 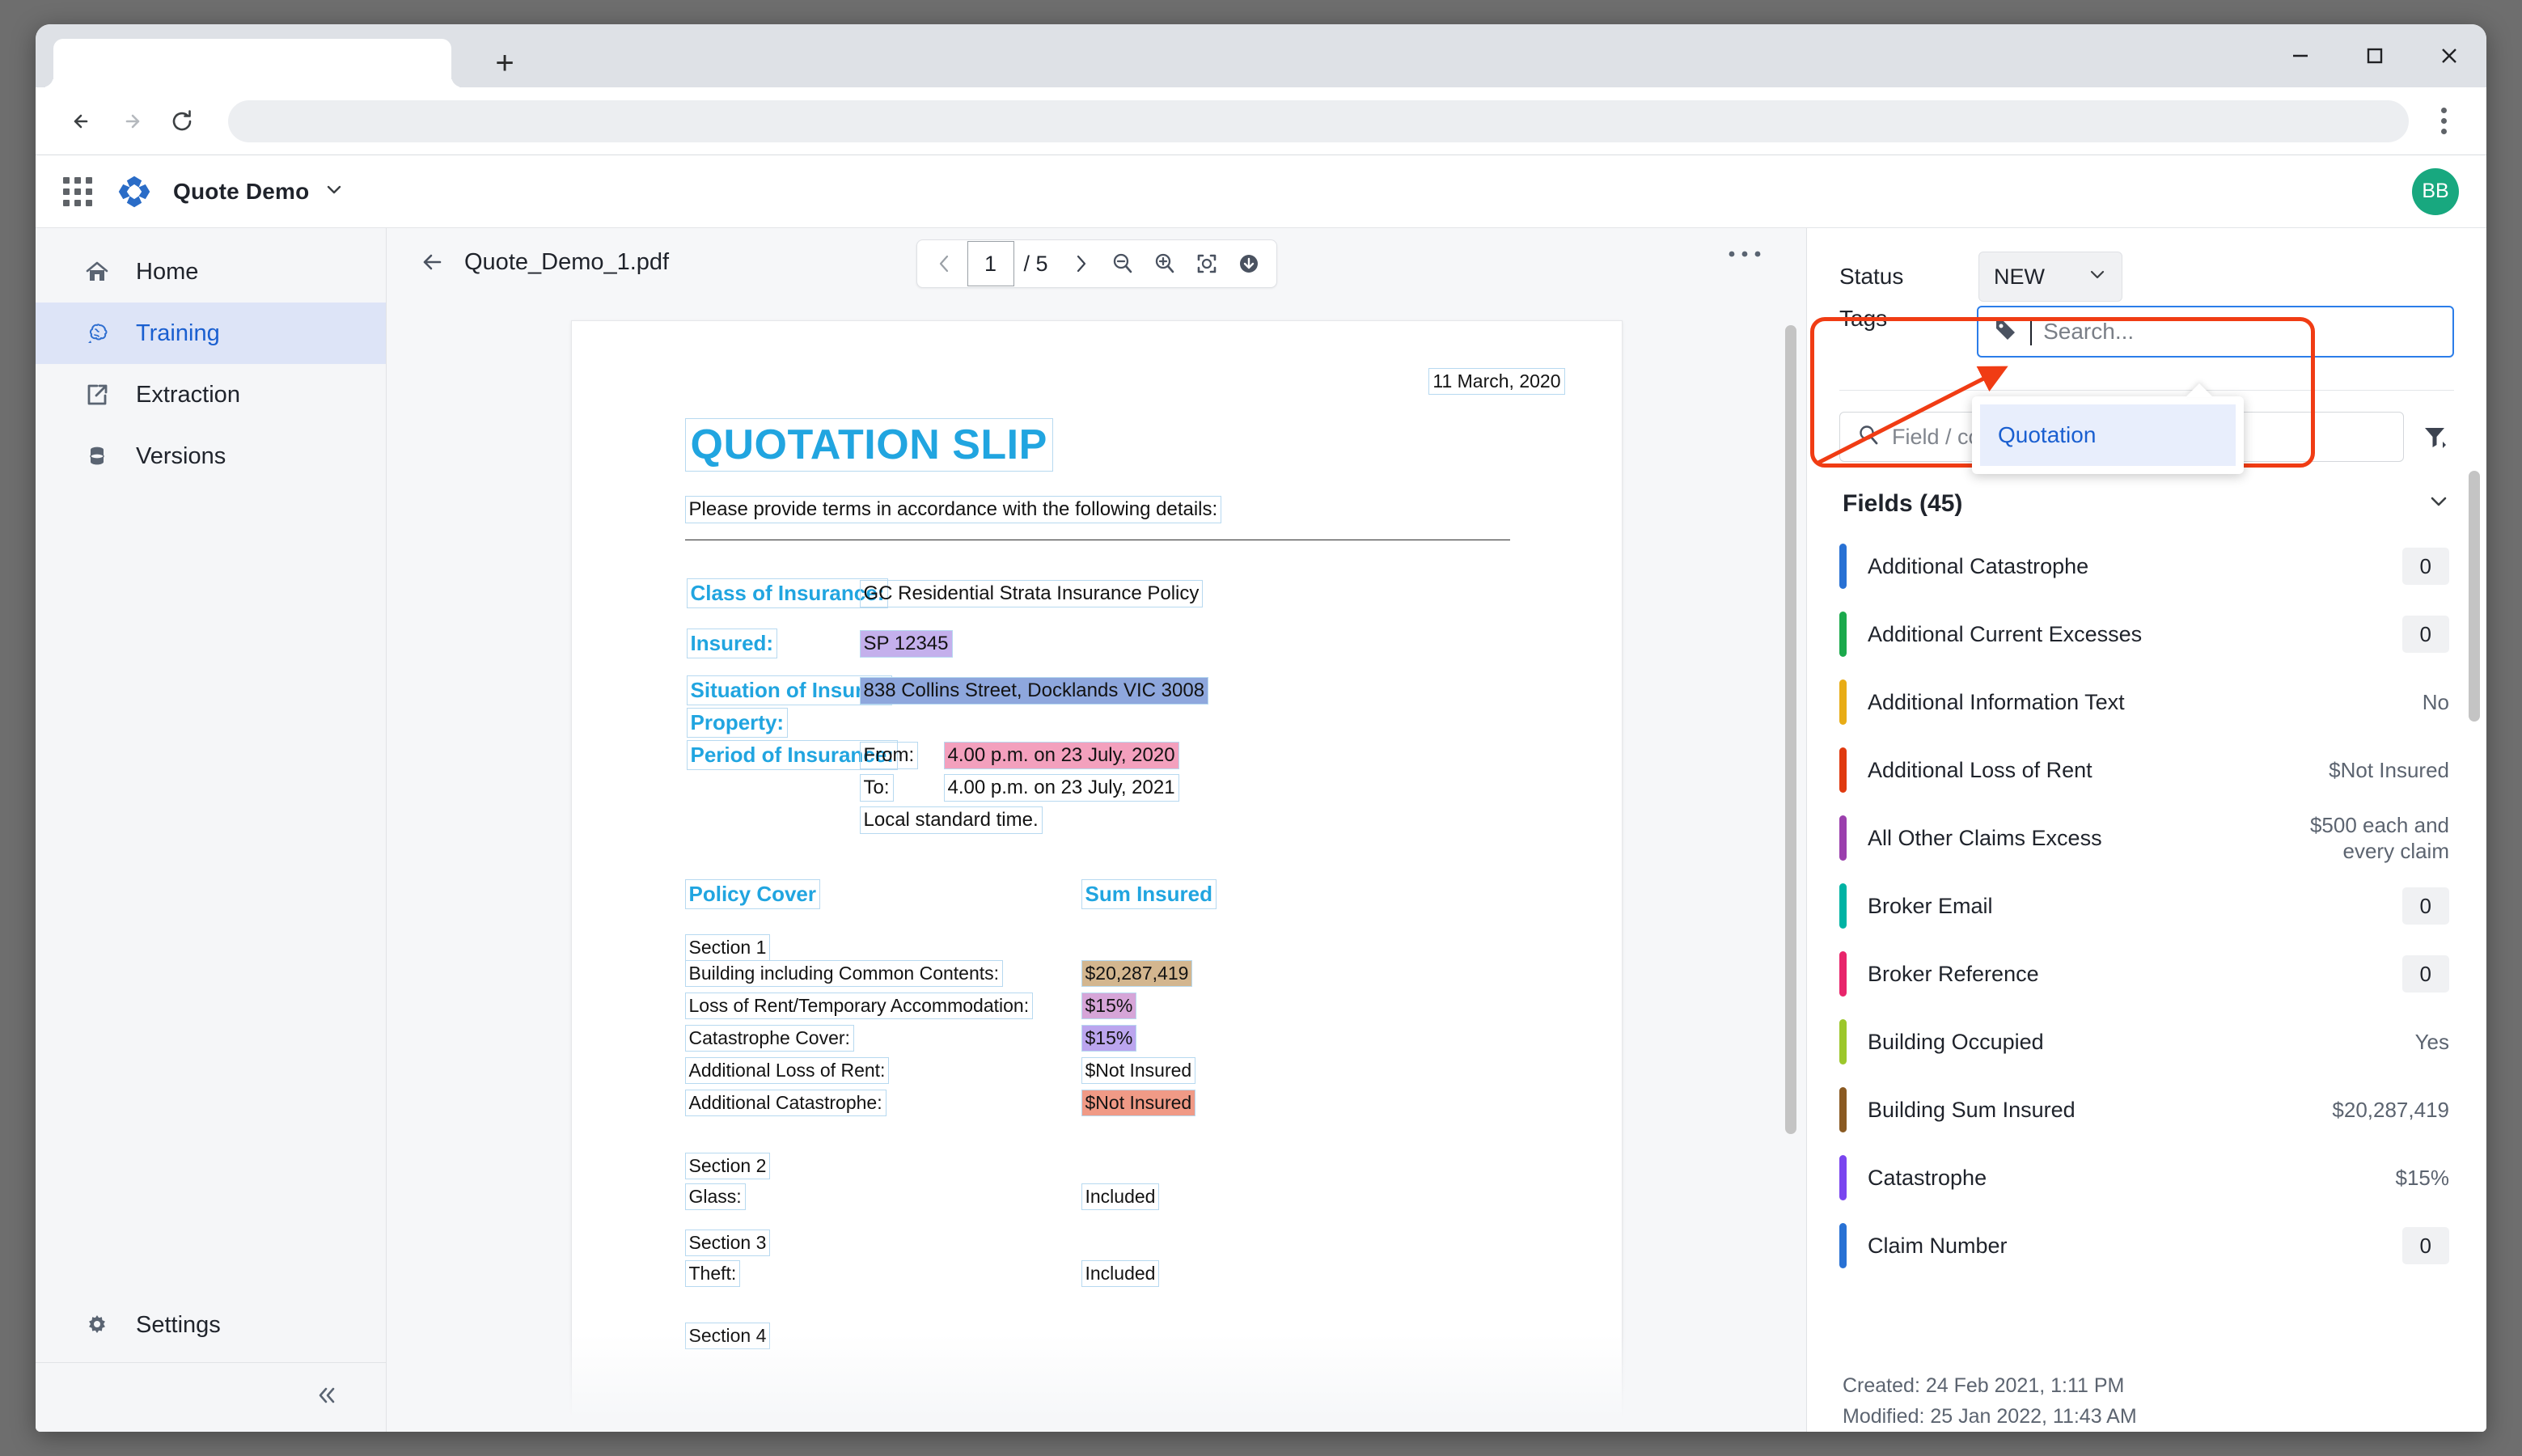 What do you see at coordinates (1137, 973) in the screenshot?
I see `doc-row-value: $20,287,419` at bounding box center [1137, 973].